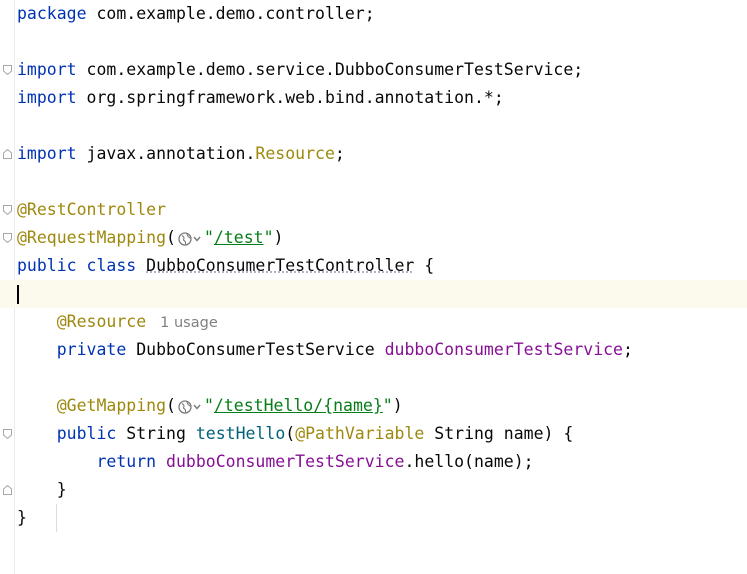 The image size is (747, 574). I want to click on class-reference: Resource, so click(294, 153).